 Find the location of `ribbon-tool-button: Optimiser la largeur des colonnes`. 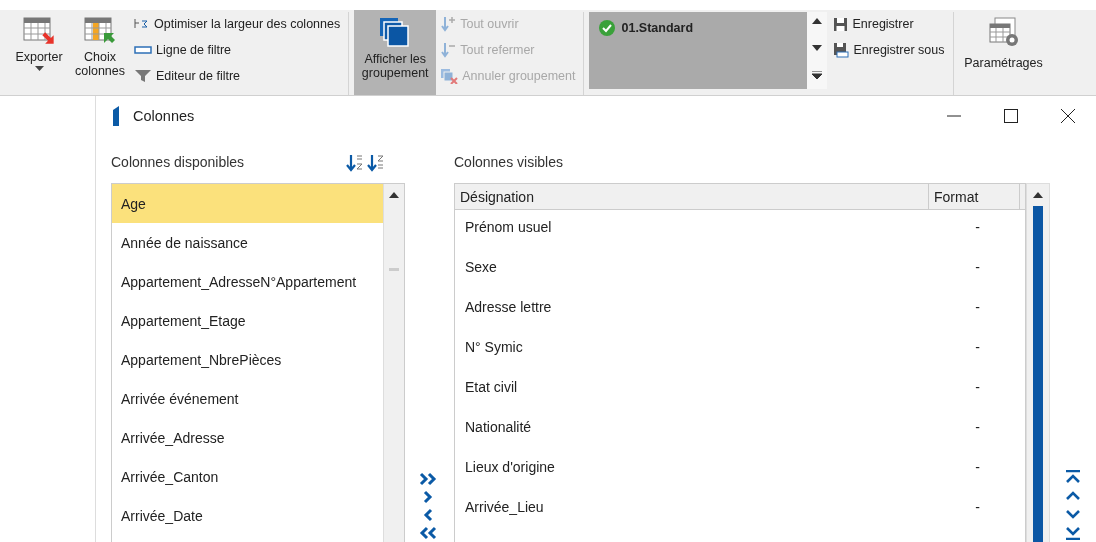

ribbon-tool-button: Optimiser la largeur des colonnes is located at coordinates (237, 24).